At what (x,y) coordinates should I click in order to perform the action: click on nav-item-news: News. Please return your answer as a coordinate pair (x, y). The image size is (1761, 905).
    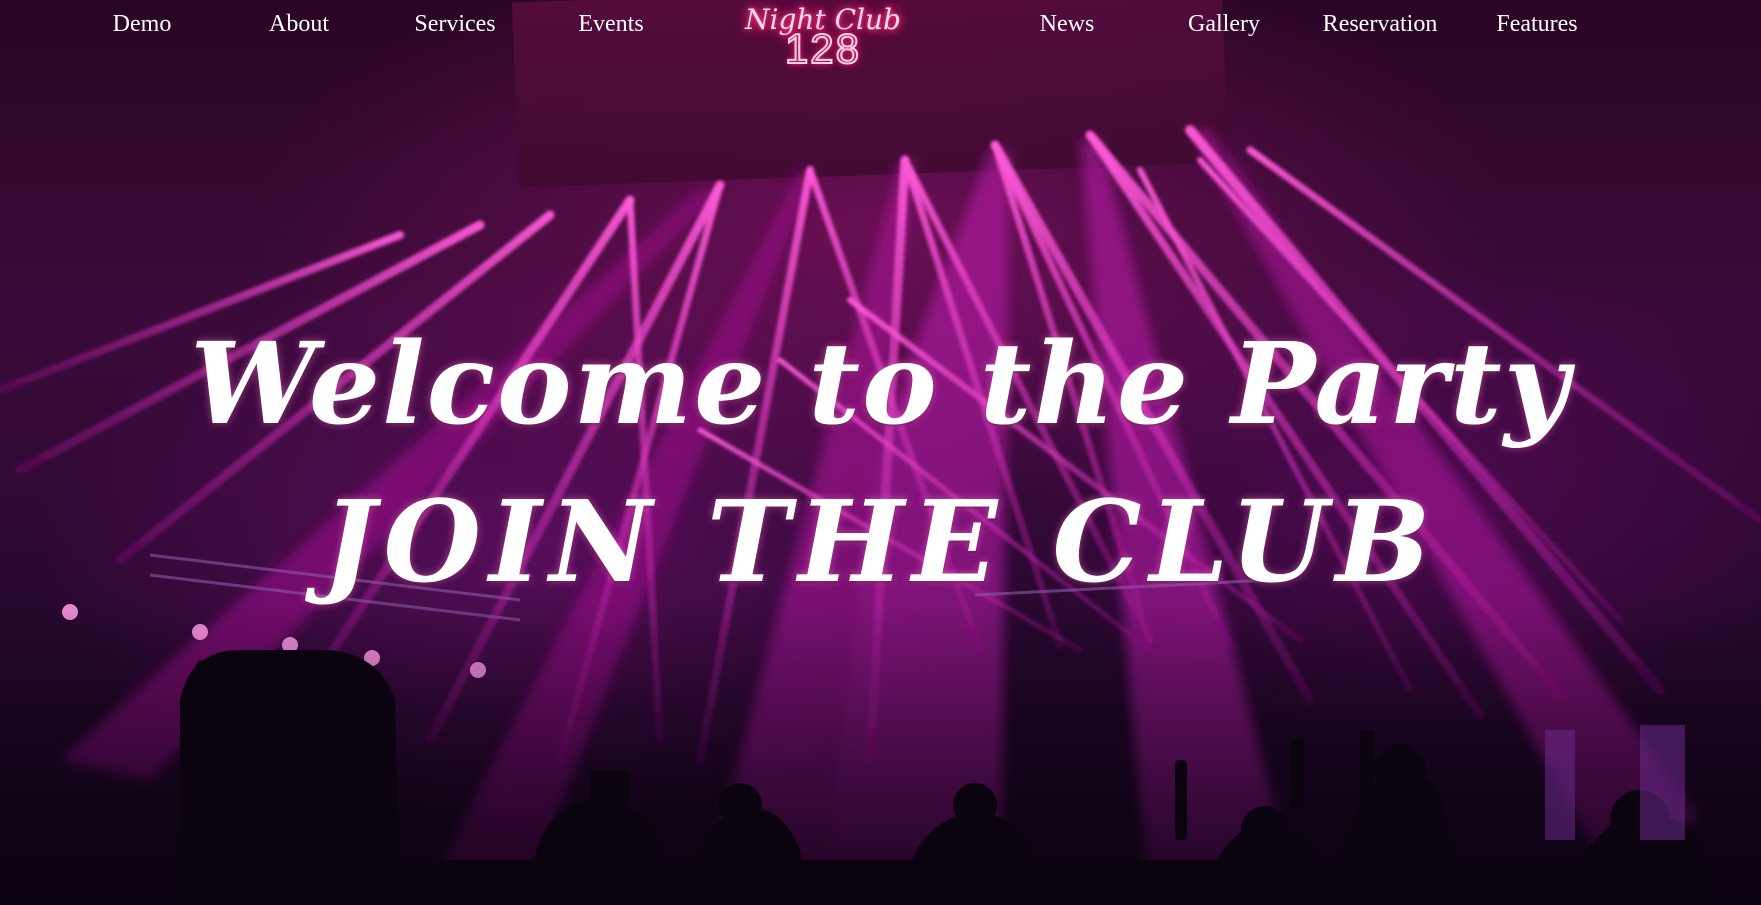
    Looking at the image, I should click on (1067, 24).